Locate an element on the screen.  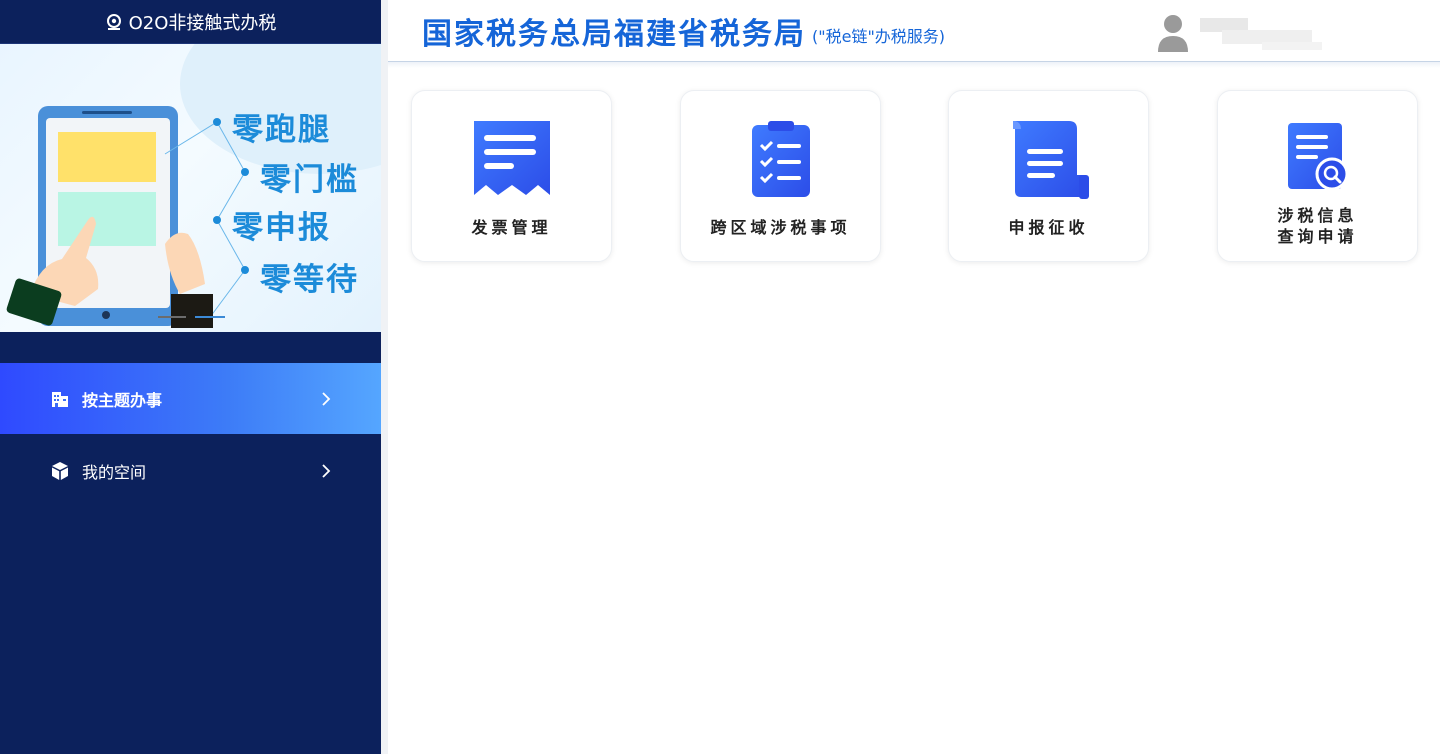
page-title: 国家税务总局福建省税务局 is located at coordinates (614, 34).